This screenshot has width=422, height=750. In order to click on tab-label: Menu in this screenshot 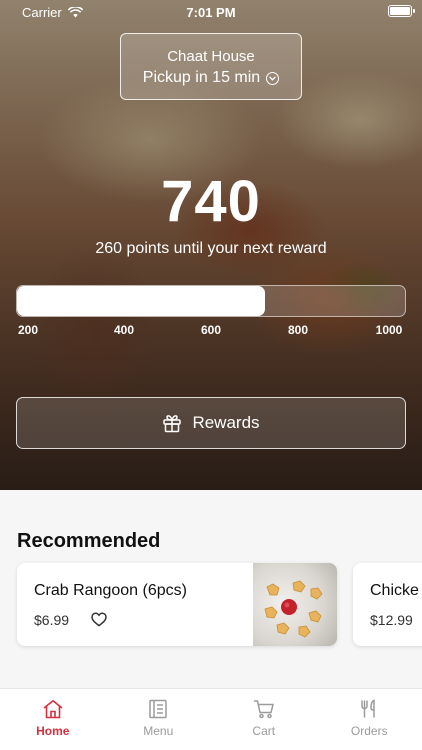, I will do `click(158, 731)`.